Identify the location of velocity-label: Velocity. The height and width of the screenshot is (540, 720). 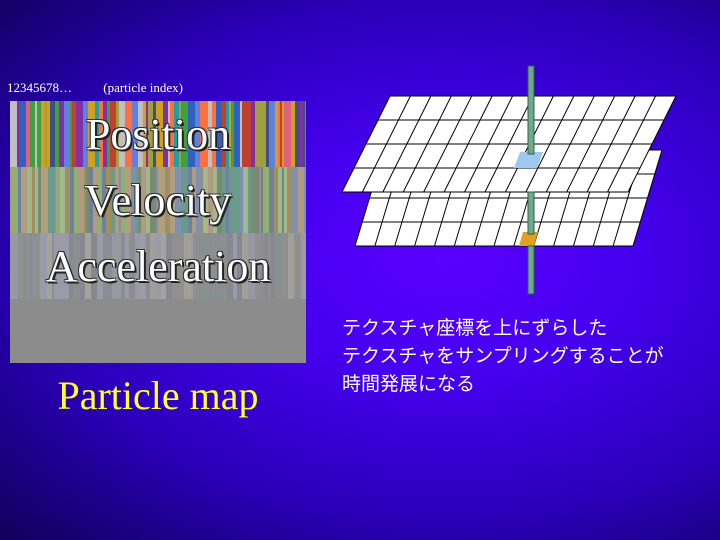
(158, 200).